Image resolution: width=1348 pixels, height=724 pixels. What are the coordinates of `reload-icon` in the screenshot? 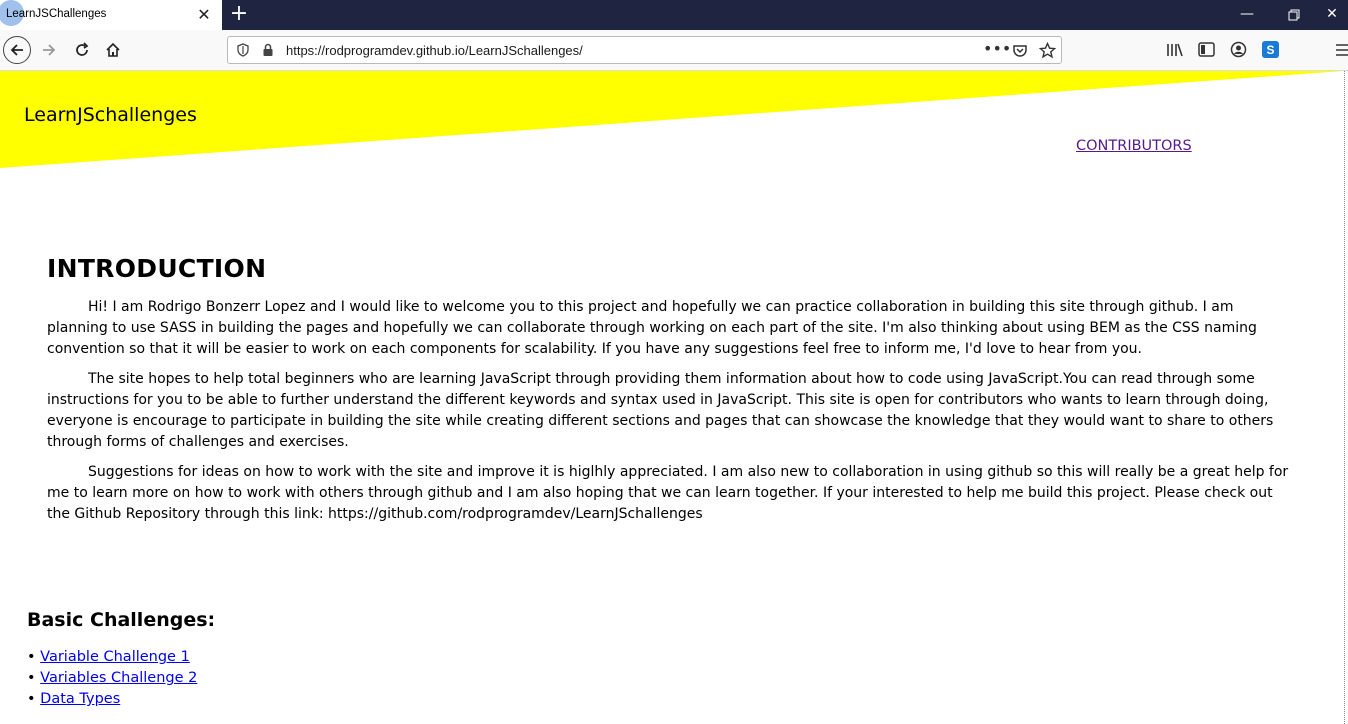 It's located at (82, 50).